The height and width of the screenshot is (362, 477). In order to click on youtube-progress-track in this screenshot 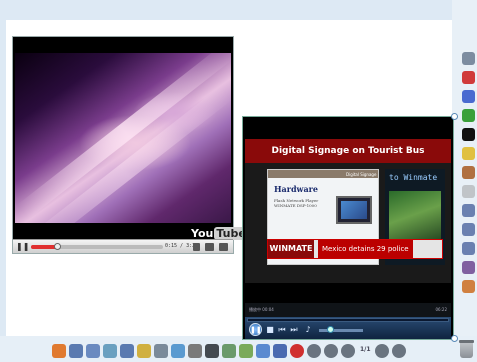, I will do `click(97, 246)`.